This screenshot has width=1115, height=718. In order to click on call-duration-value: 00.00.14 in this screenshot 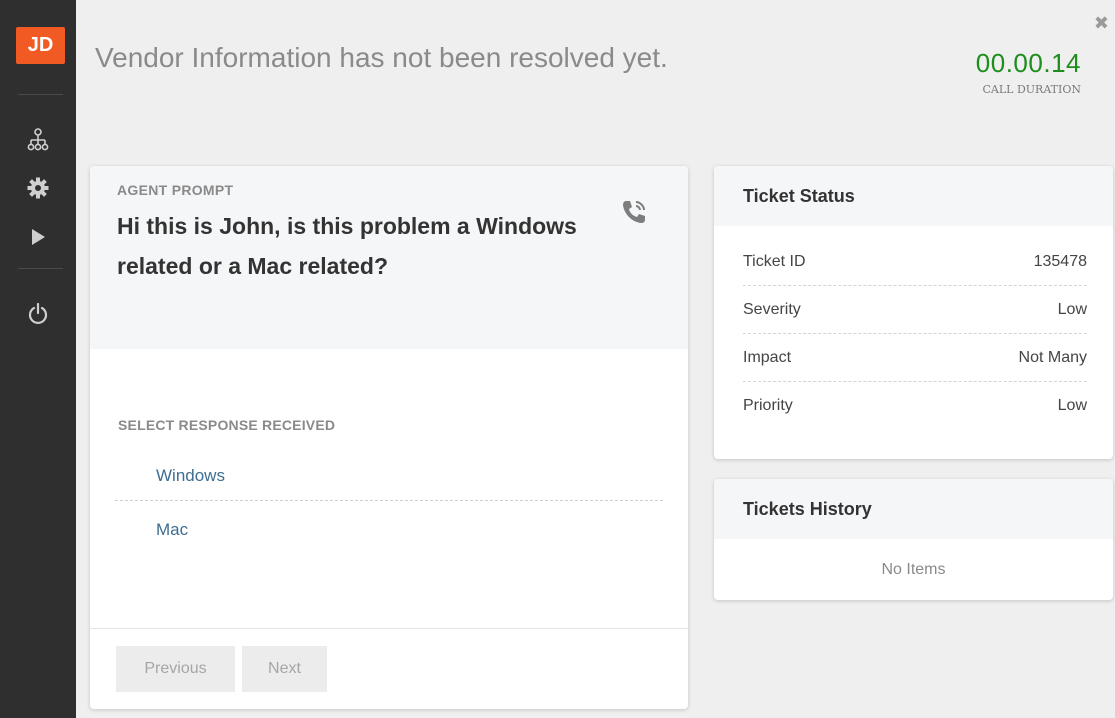, I will do `click(1028, 63)`.